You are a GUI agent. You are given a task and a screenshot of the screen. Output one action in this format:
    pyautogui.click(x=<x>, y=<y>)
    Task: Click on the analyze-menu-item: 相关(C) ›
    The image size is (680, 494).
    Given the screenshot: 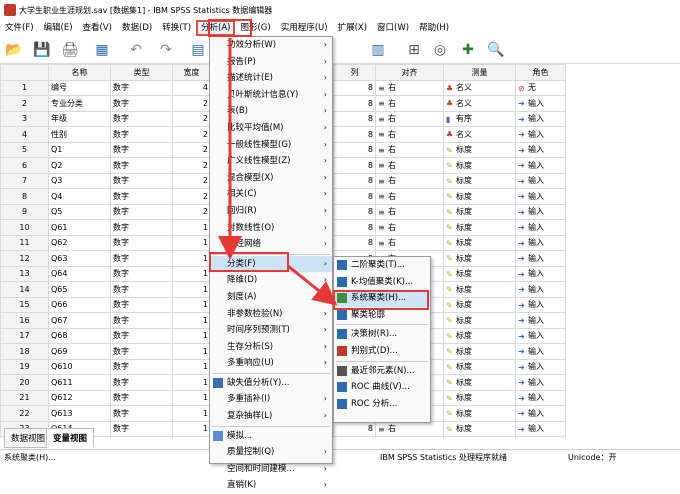 What is the action you would take?
    pyautogui.click(x=271, y=194)
    